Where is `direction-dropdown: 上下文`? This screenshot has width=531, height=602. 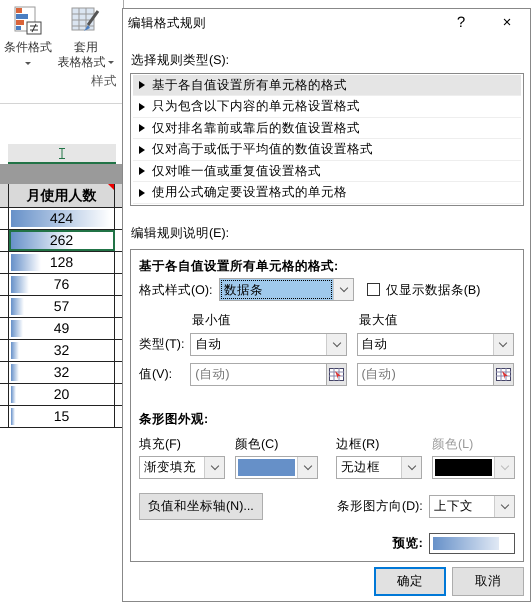
direction-dropdown: 上下文 is located at coordinates (472, 506).